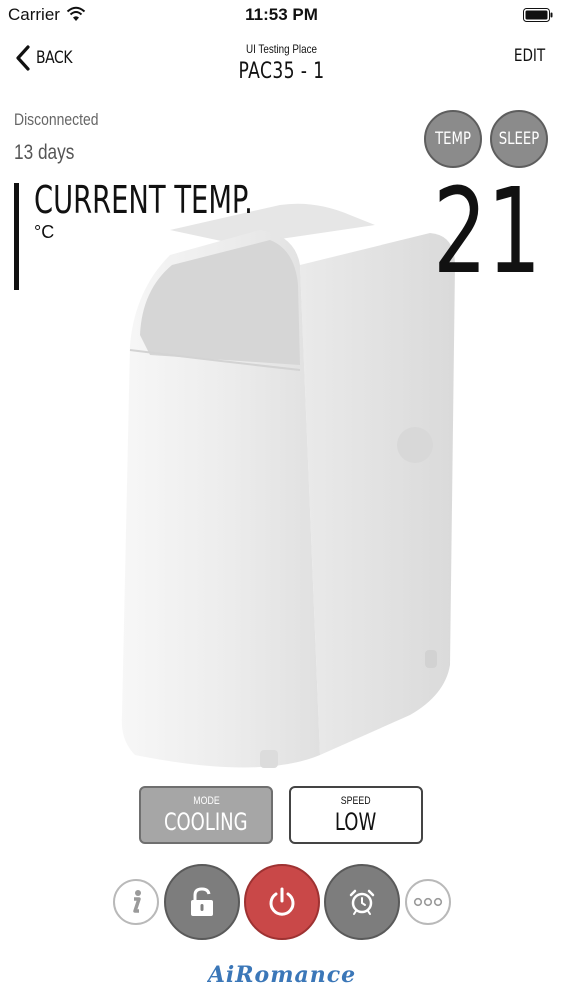 The image size is (563, 1000). Describe the element at coordinates (206, 800) in the screenshot. I see `mode-caption: MODE` at that location.